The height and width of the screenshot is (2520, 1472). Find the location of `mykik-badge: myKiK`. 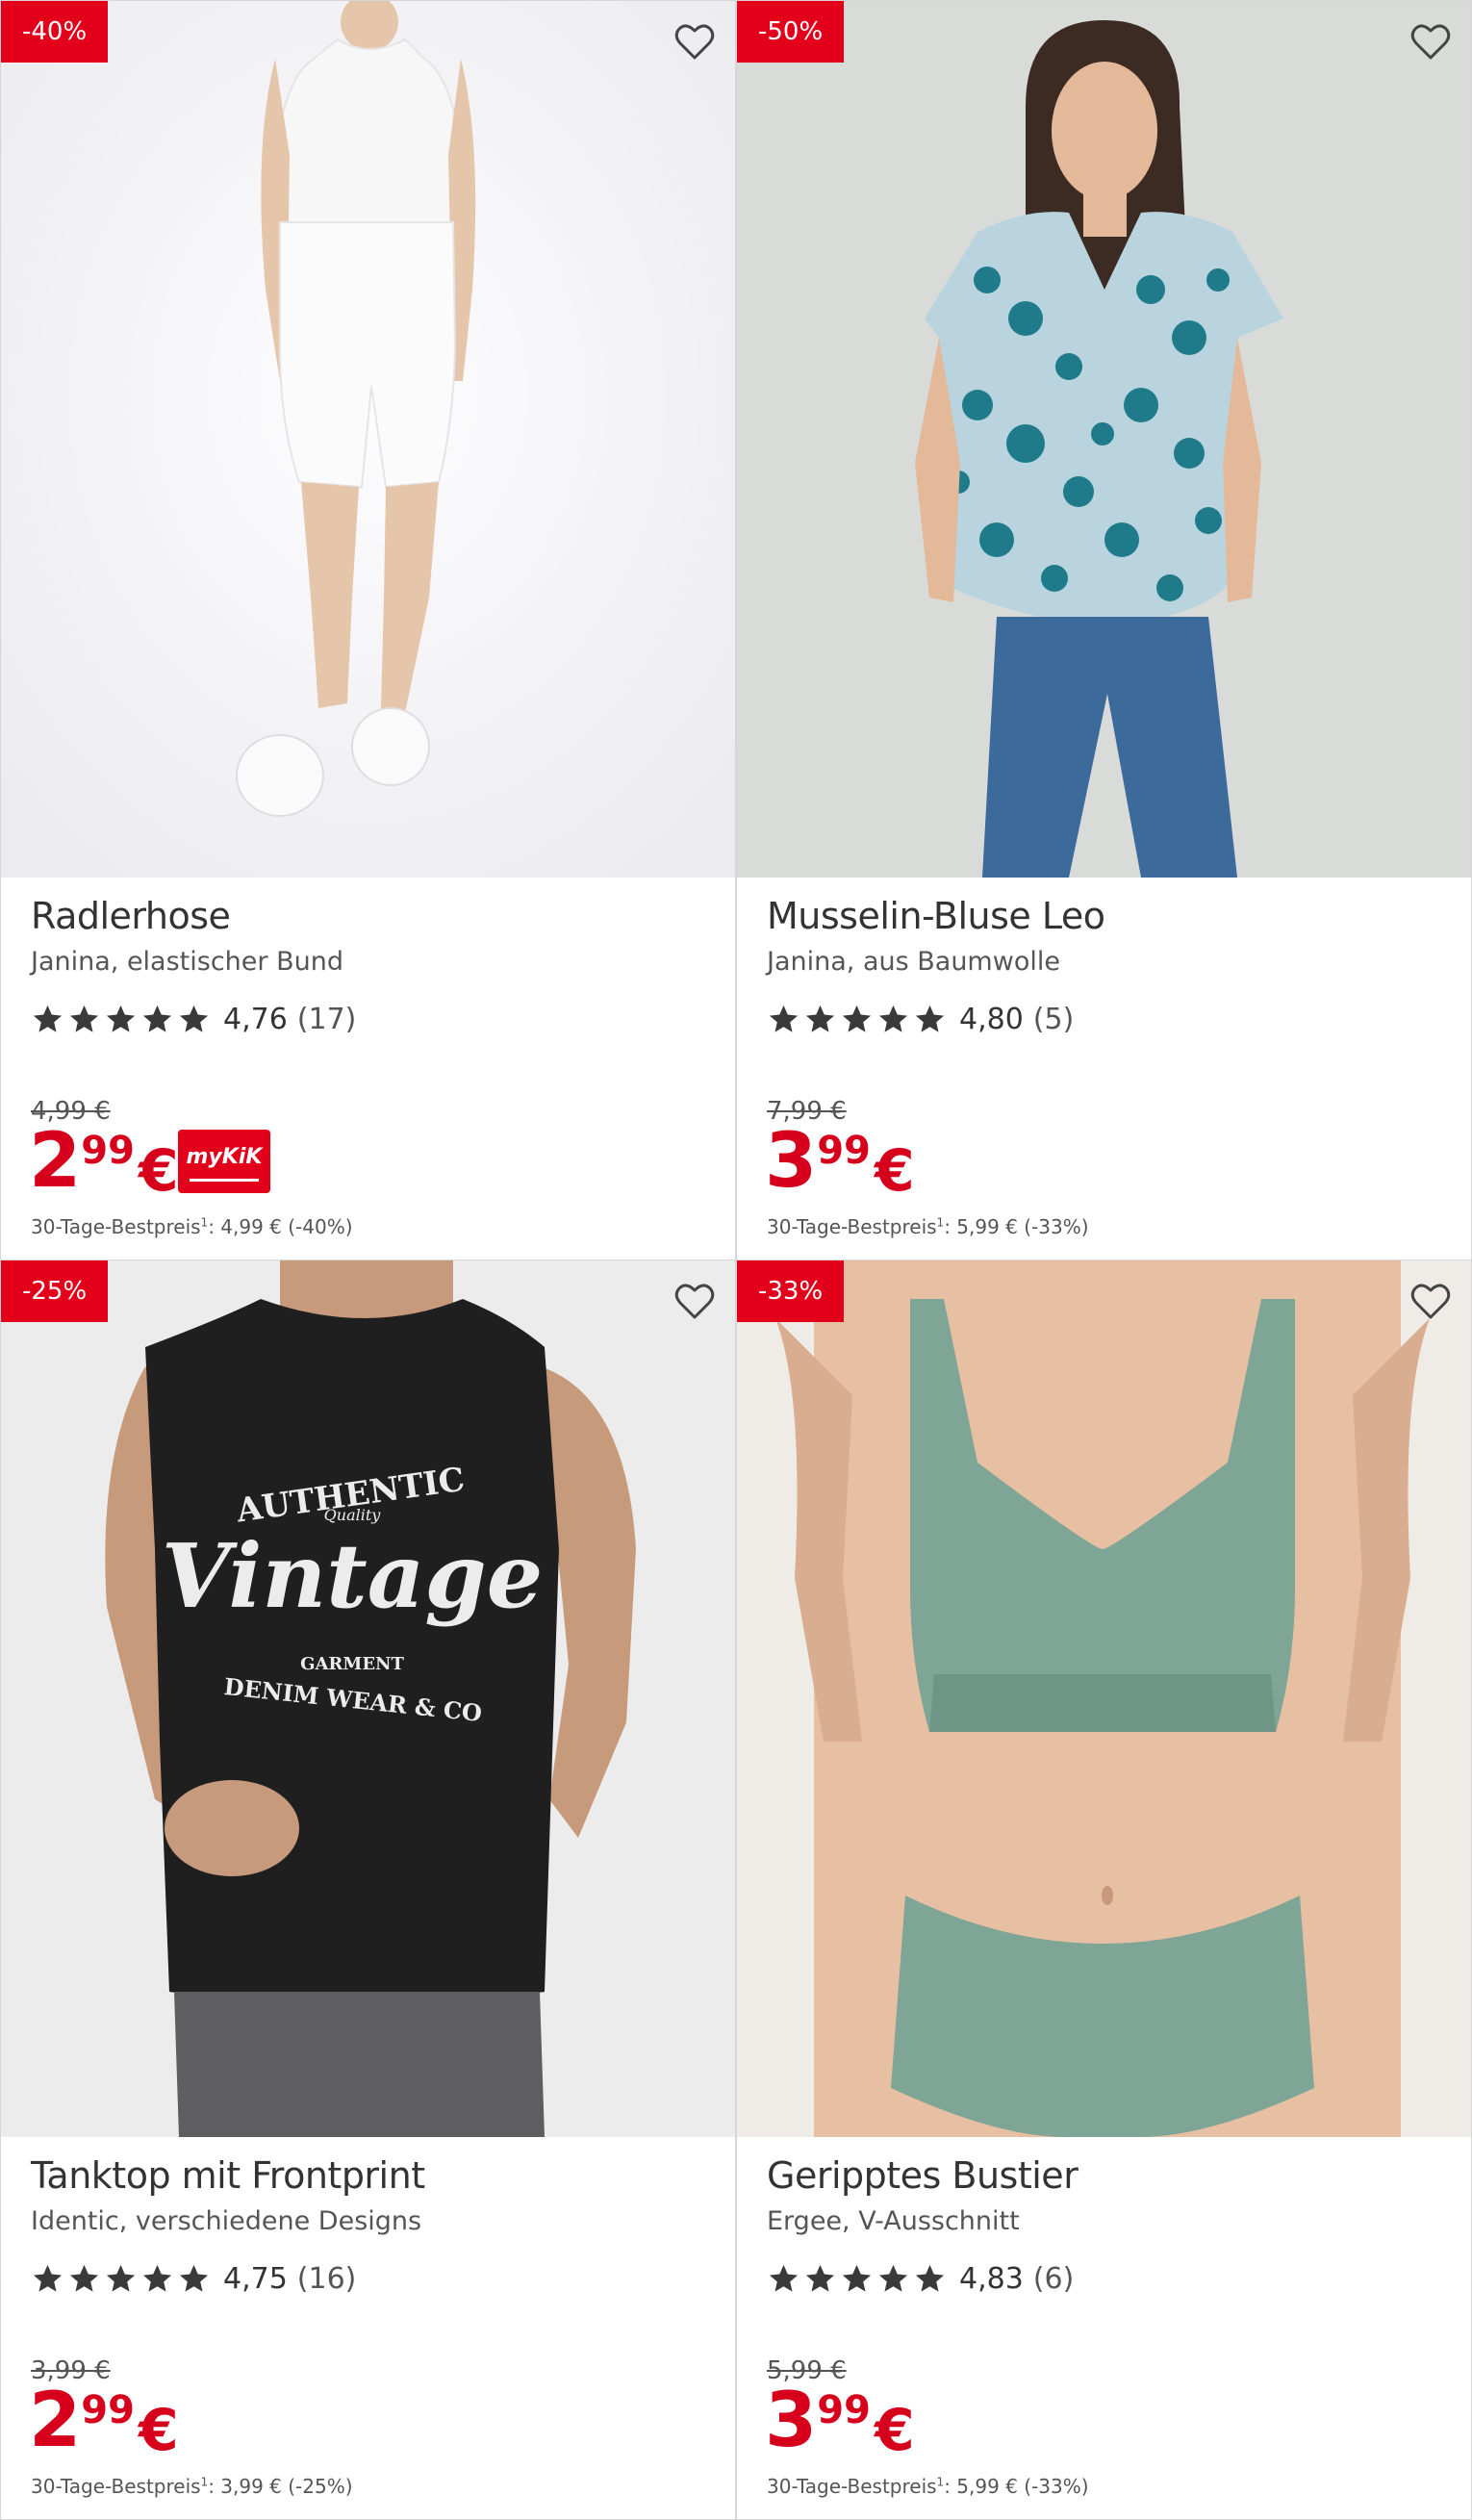

mykik-badge: myKiK is located at coordinates (224, 1162).